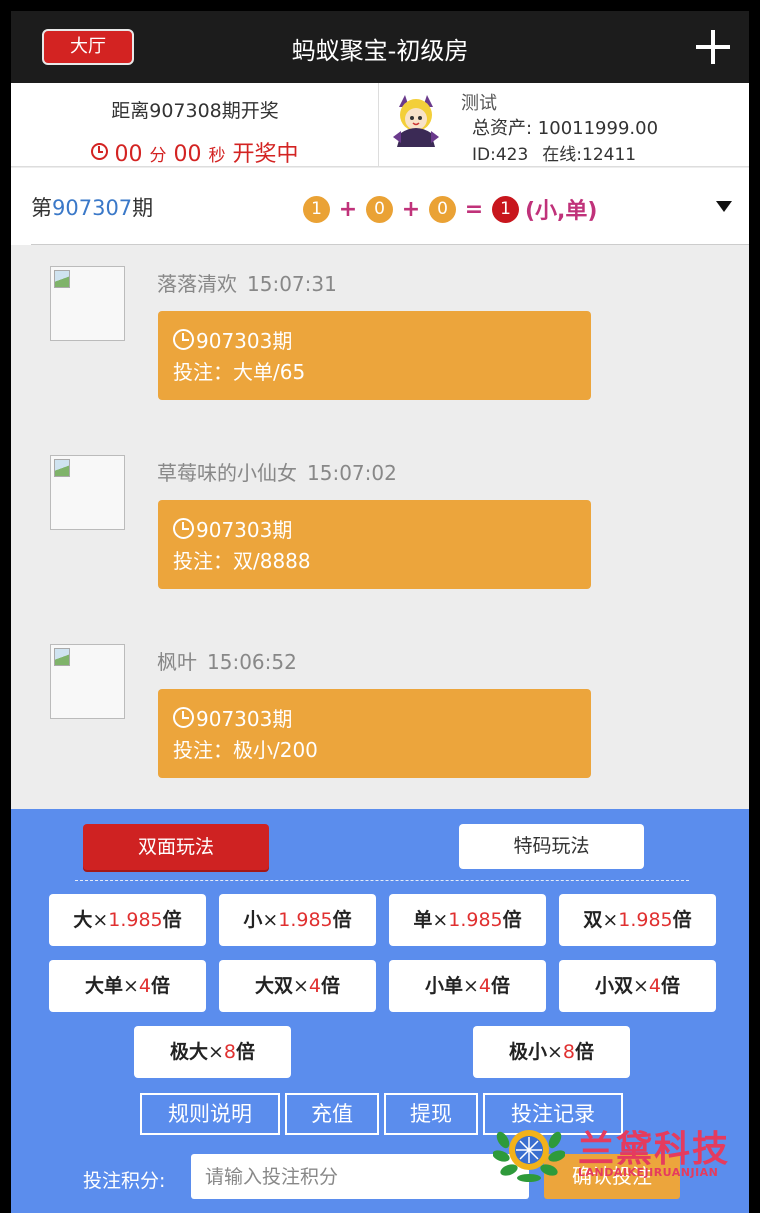 The image size is (760, 1213). I want to click on message-time: 15:07:02, so click(352, 473).